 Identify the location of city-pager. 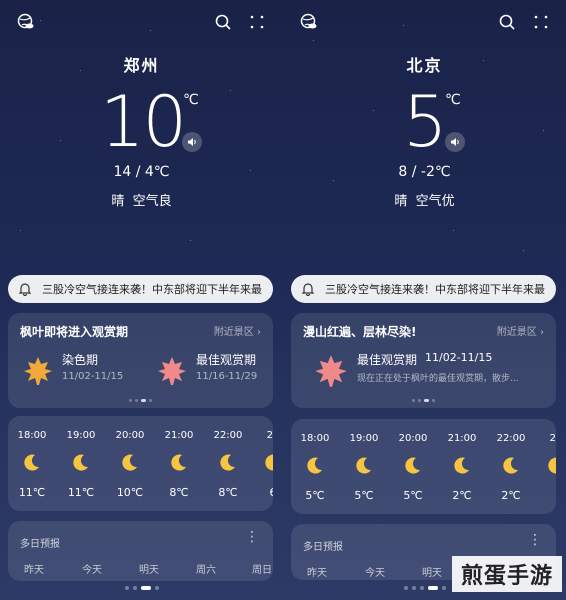
(141, 588).